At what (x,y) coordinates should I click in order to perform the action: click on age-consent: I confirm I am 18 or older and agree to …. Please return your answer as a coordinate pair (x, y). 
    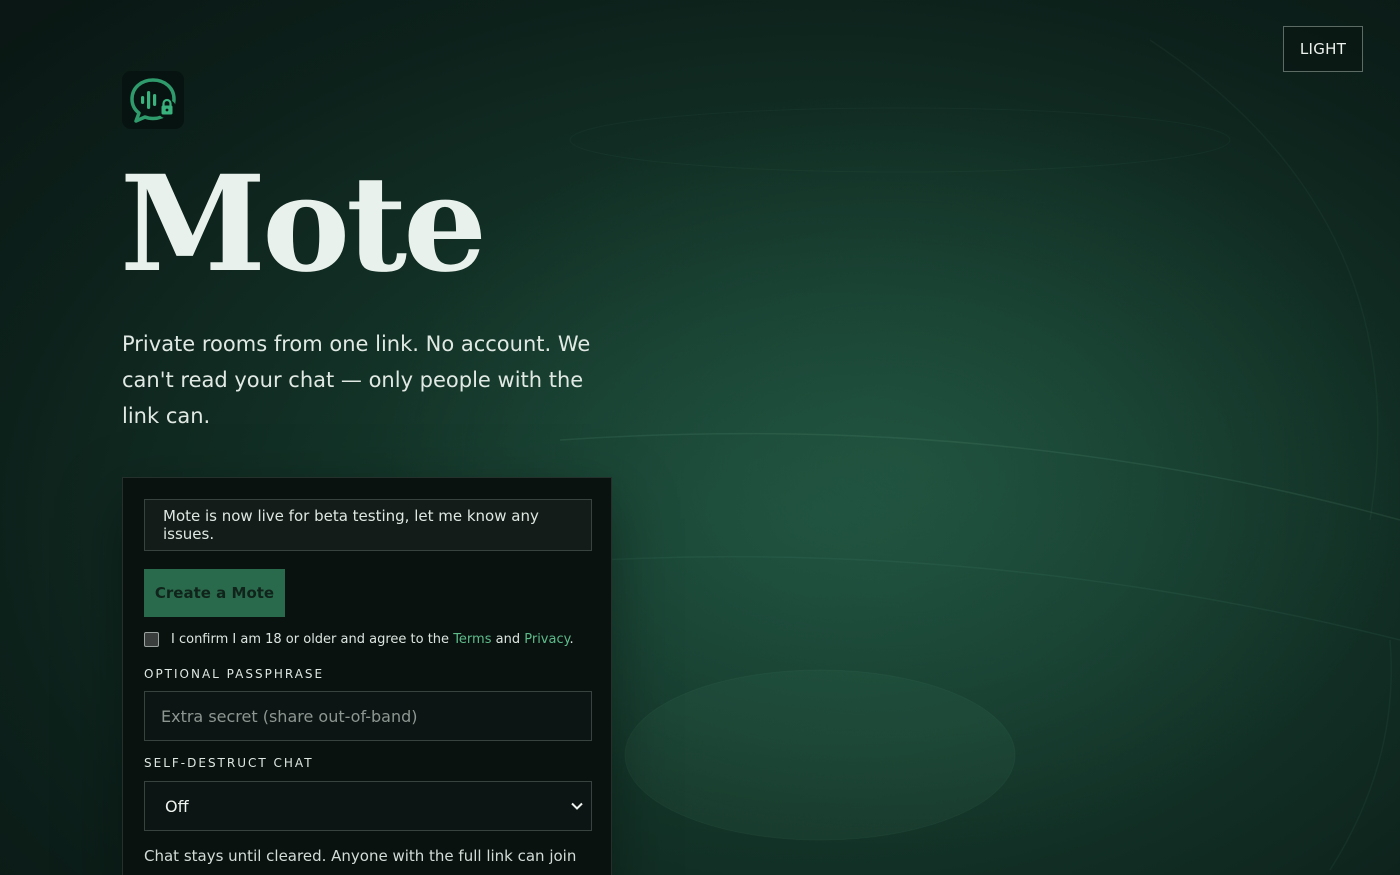
    Looking at the image, I should click on (359, 639).